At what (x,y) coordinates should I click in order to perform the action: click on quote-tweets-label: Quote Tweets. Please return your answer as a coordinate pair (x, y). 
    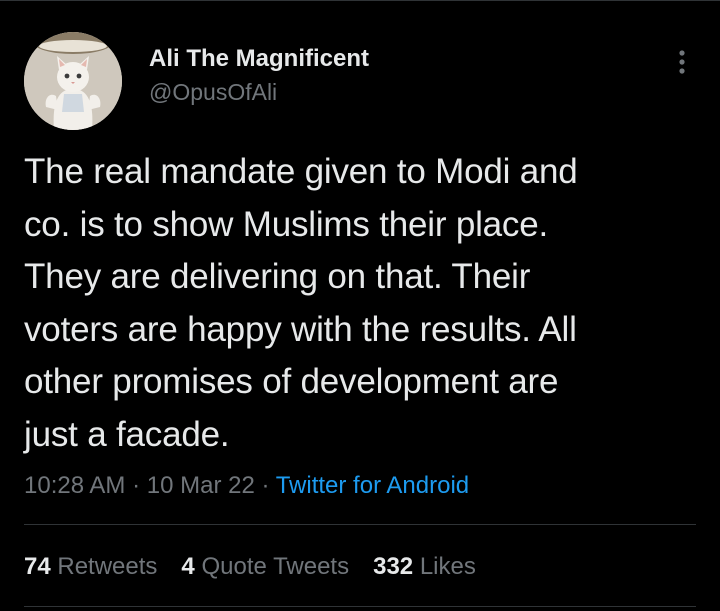
    Looking at the image, I should click on (275, 566).